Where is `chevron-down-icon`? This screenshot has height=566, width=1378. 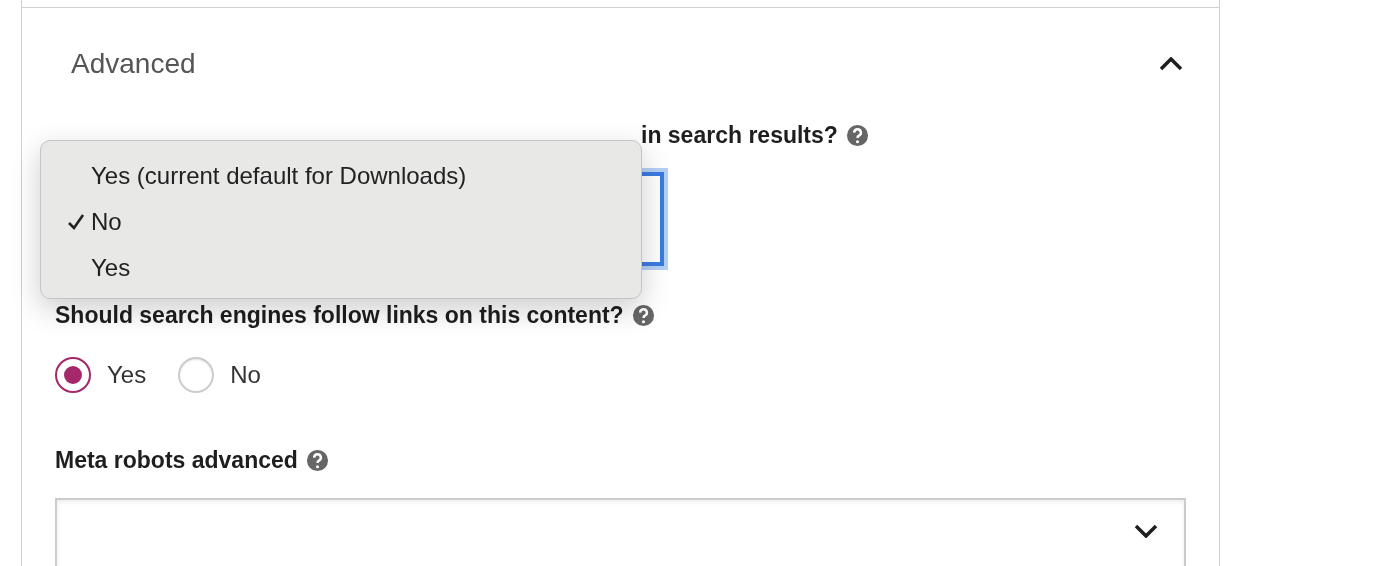 chevron-down-icon is located at coordinates (1146, 531).